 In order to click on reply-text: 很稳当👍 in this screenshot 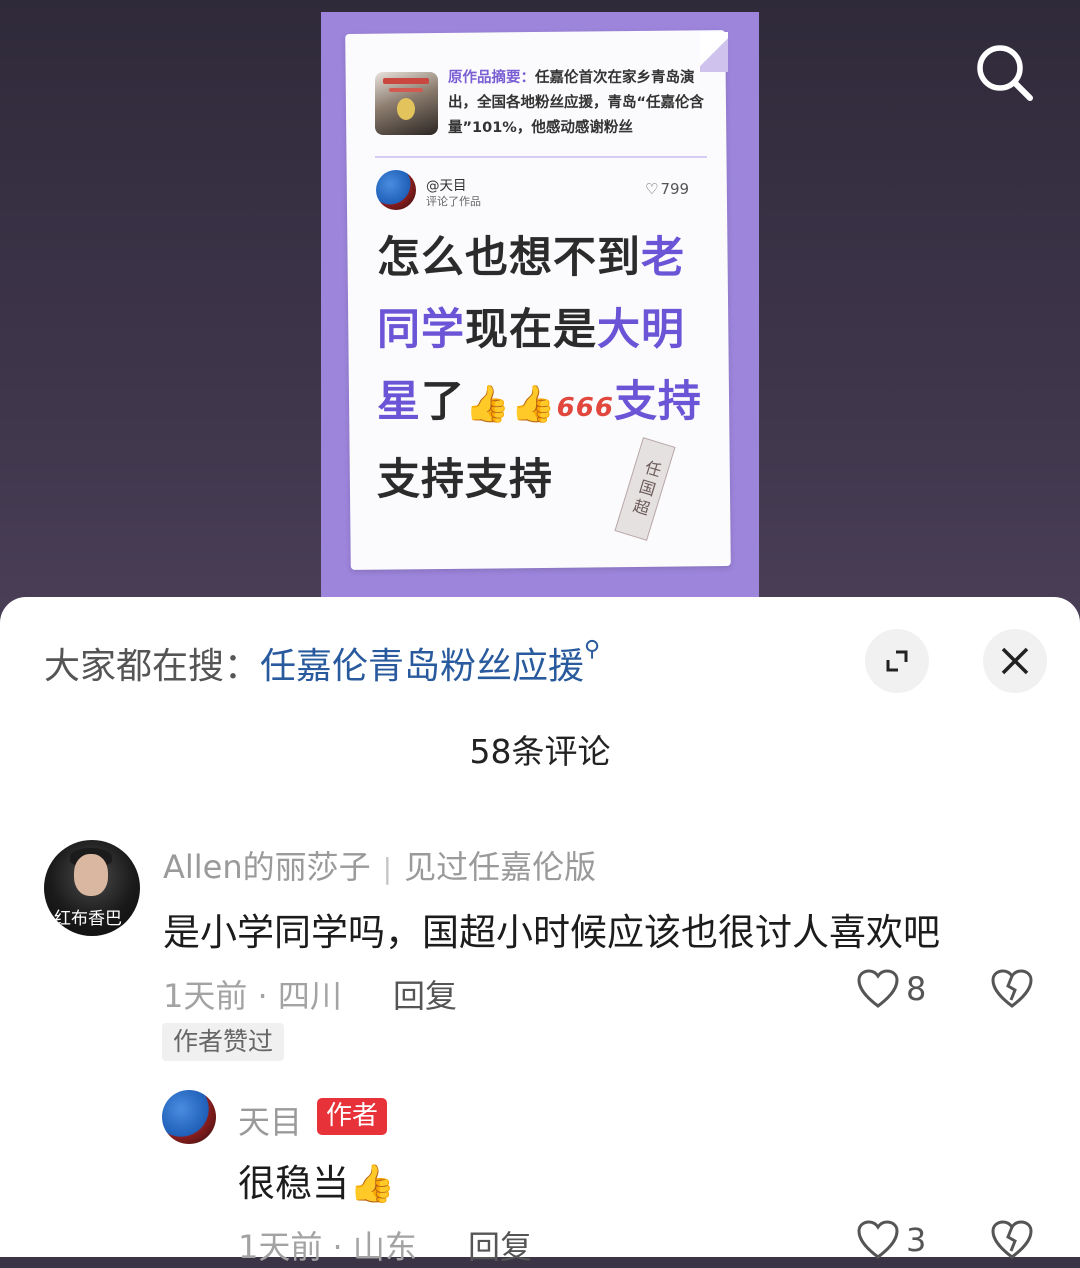, I will do `click(316, 1180)`.